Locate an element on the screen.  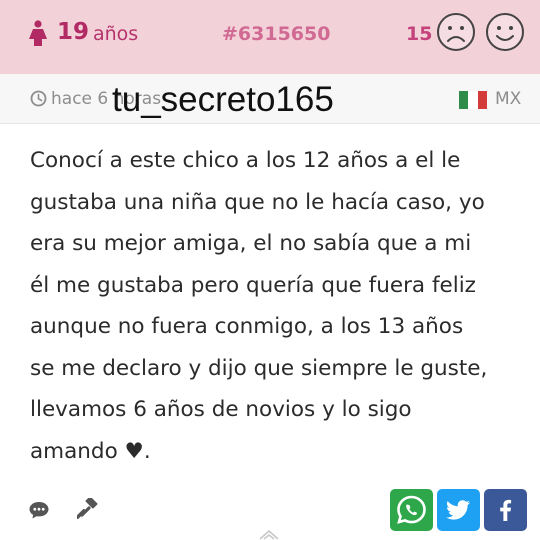
post-meta-bar: hace 6 horas tu_secreto165 MX is located at coordinates (270, 99).